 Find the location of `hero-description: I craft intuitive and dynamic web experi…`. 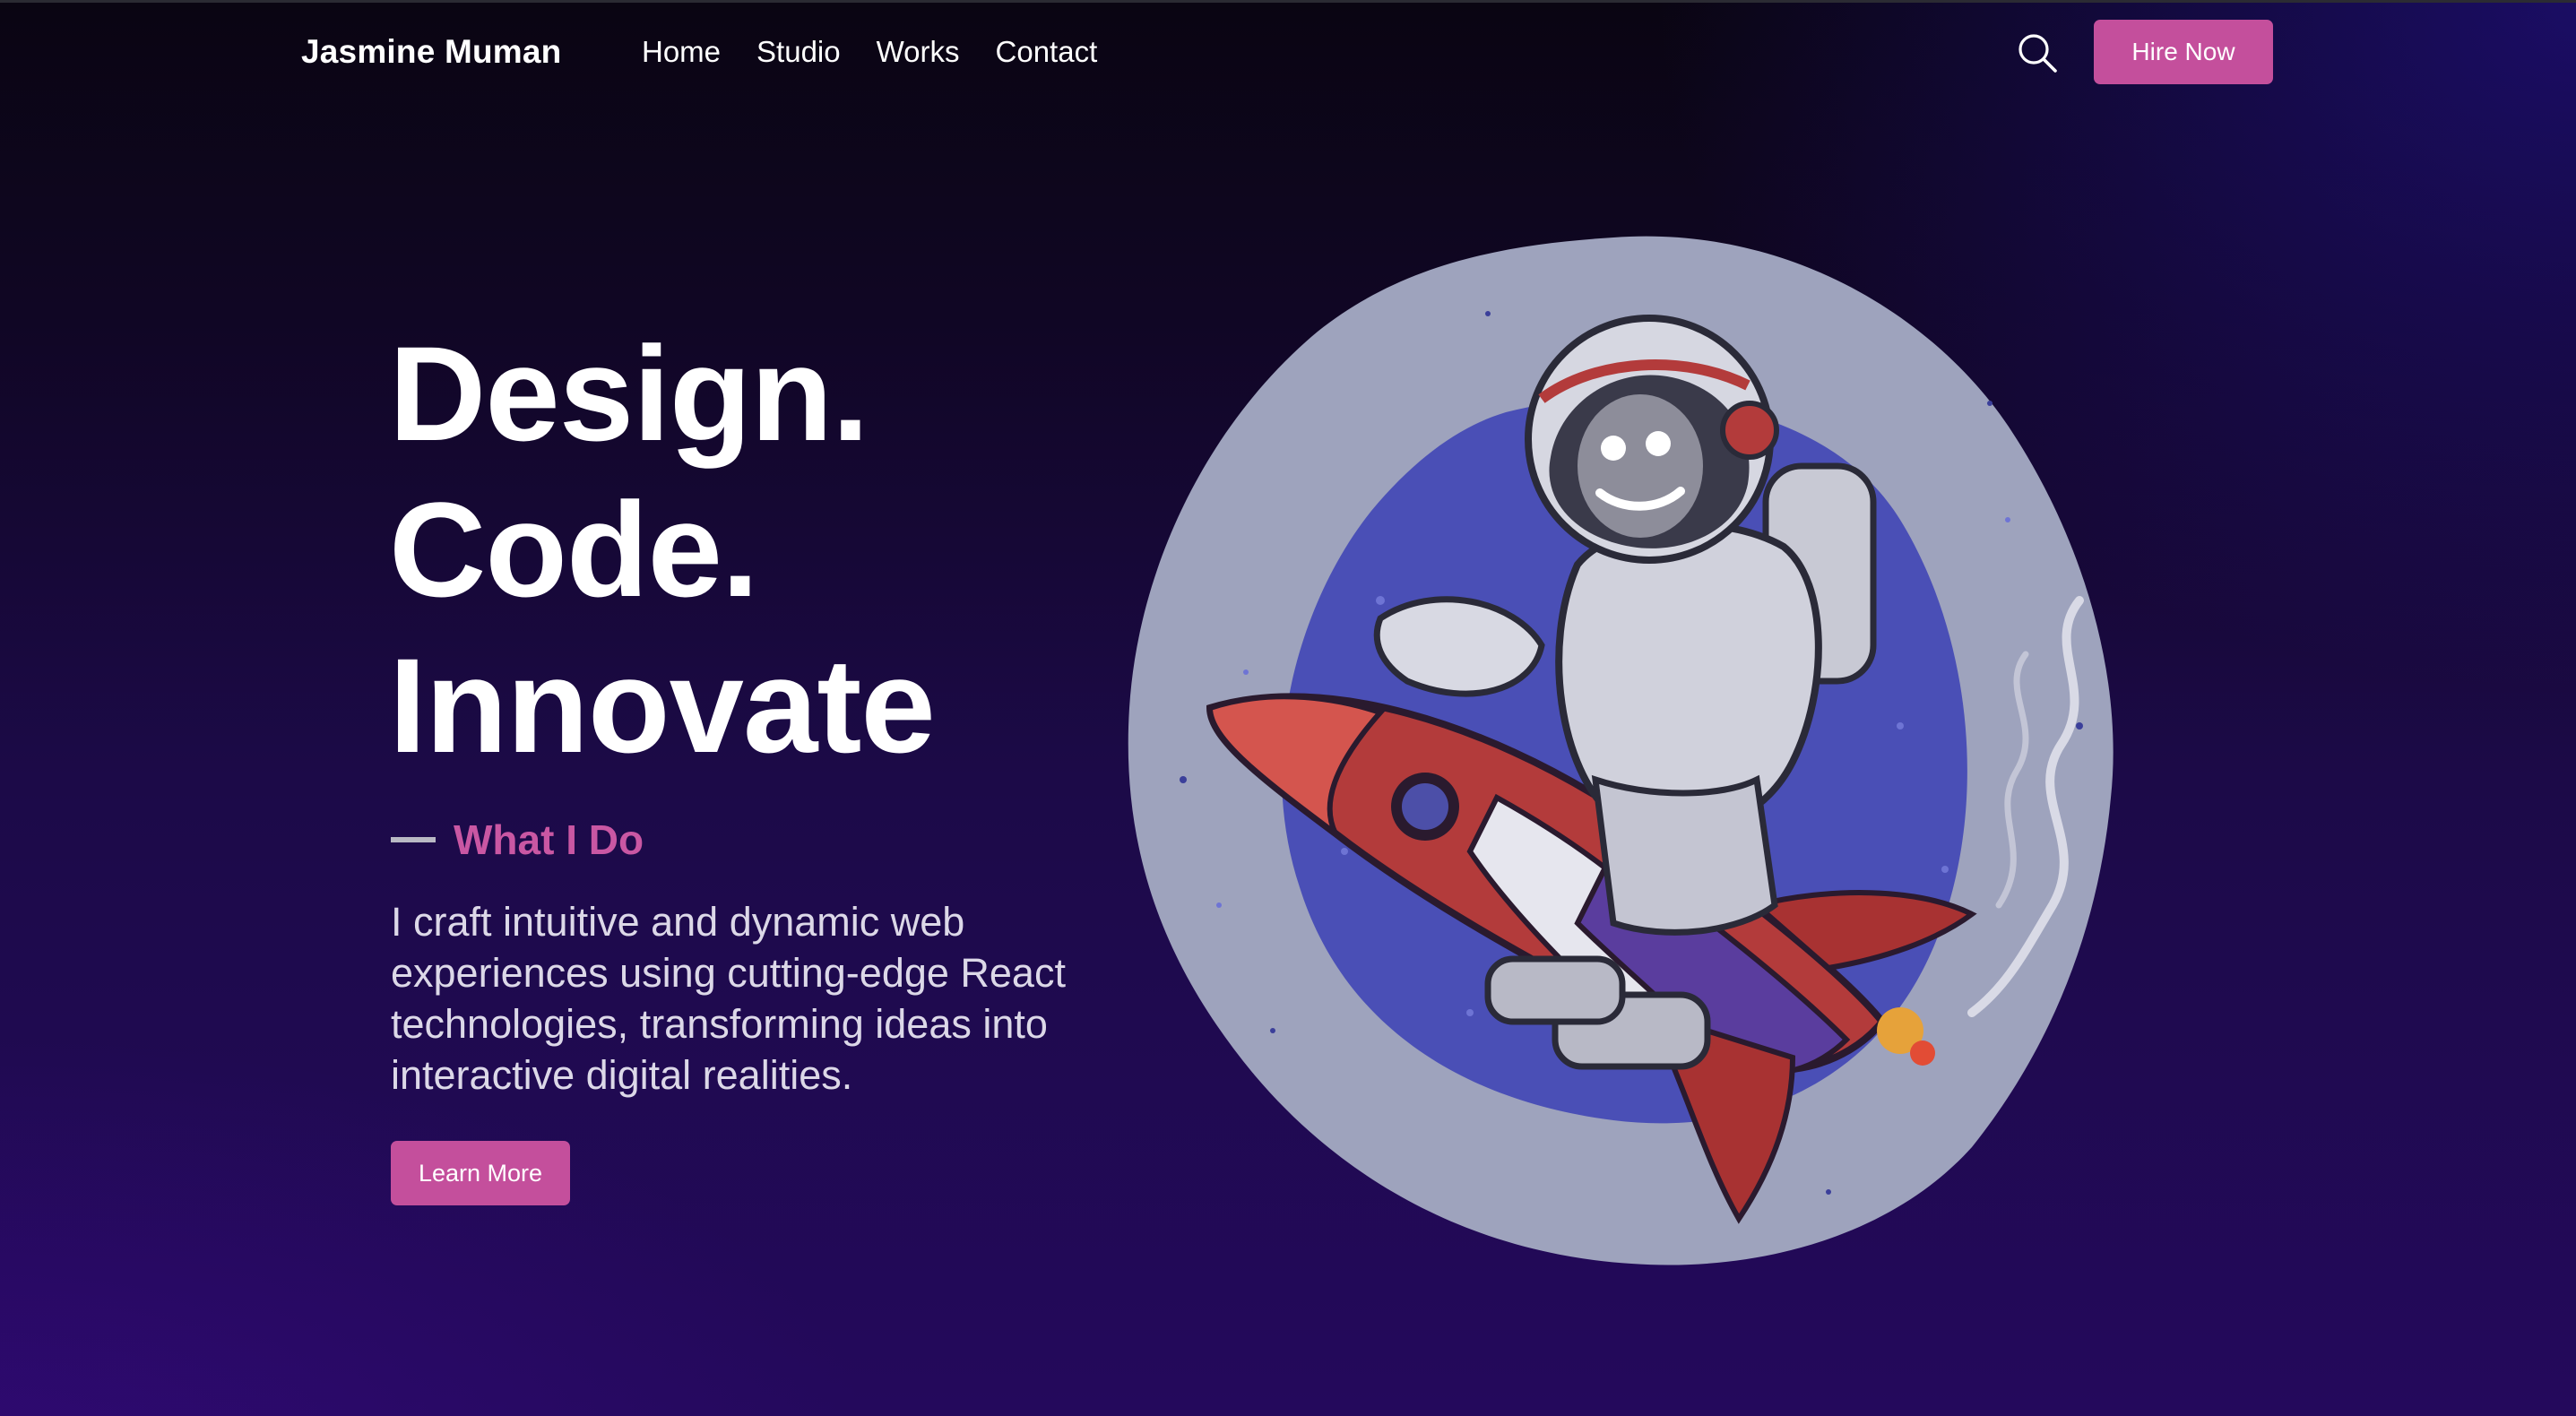

hero-description: I craft intuitive and dynamic web experi… is located at coordinates (728, 998).